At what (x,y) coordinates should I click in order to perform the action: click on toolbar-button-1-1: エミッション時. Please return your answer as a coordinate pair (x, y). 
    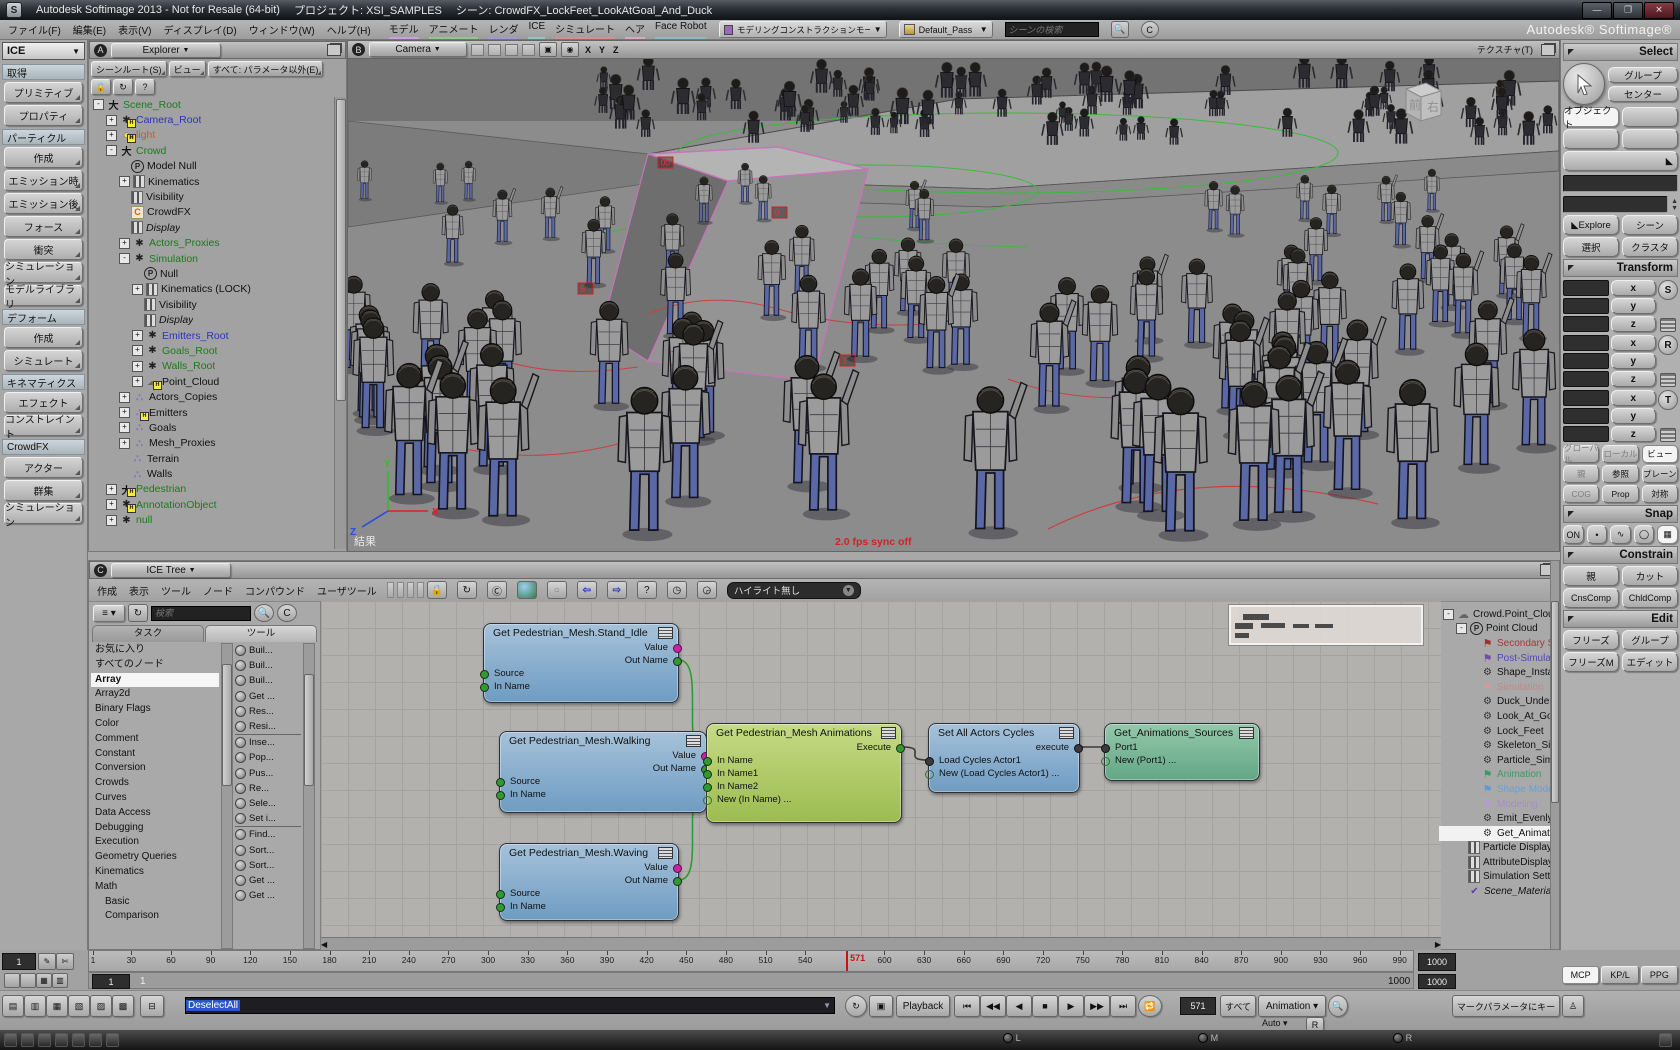
    Looking at the image, I should click on (43, 180).